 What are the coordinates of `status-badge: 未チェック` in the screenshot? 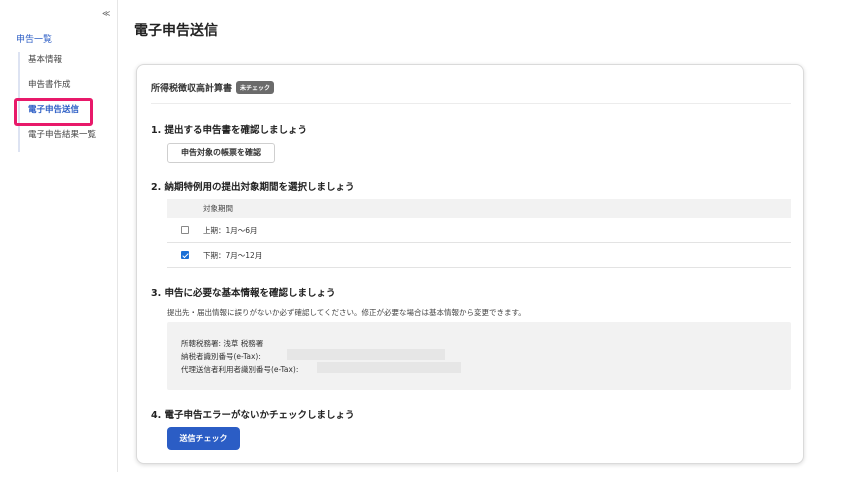 It's located at (255, 87).